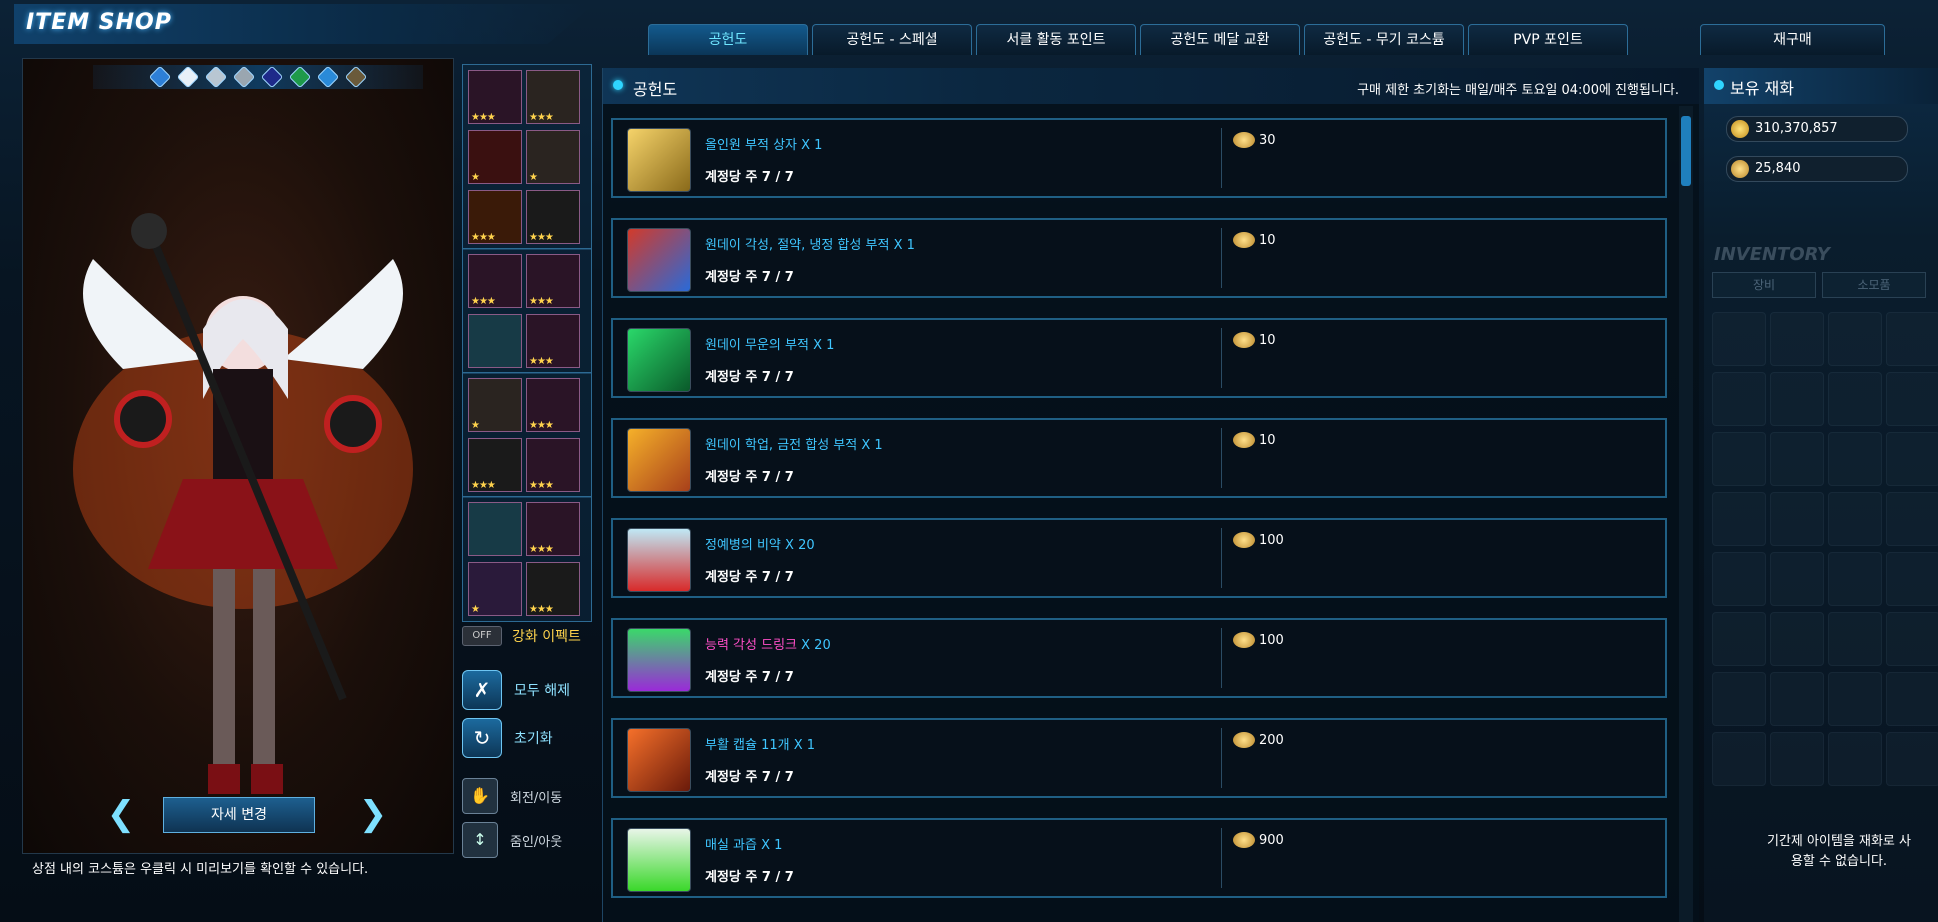 This screenshot has height=922, width=1938. Describe the element at coordinates (1139, 558) in the screenshot. I see `list-item: 정예병의 비약 X 20 계정당 주 7 / 7 100` at that location.